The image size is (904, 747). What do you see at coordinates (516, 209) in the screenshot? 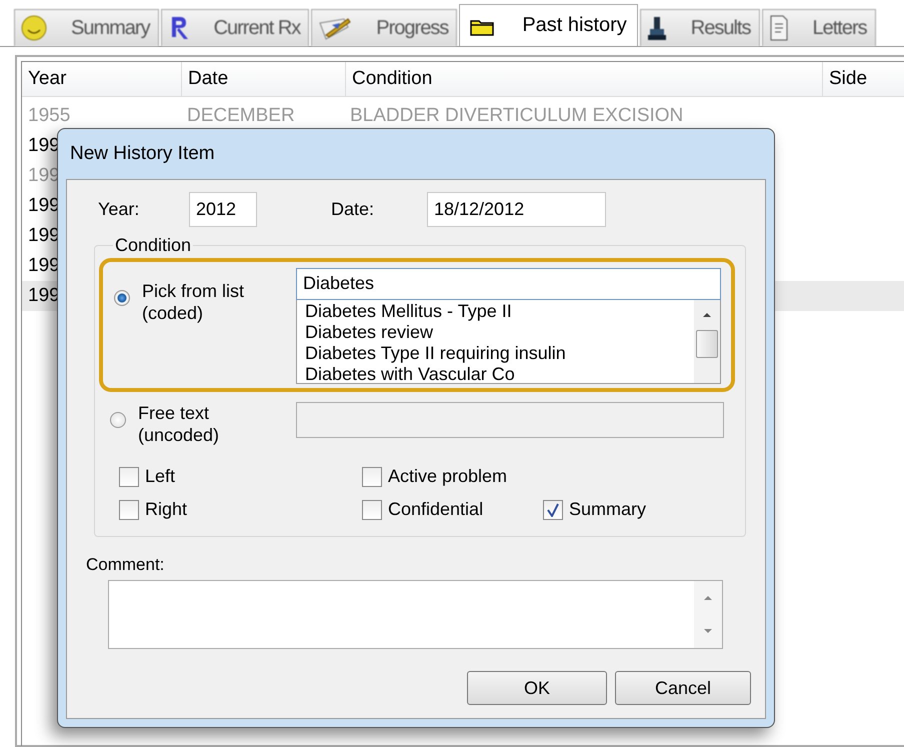
I see `date-field: 18/12/2012` at bounding box center [516, 209].